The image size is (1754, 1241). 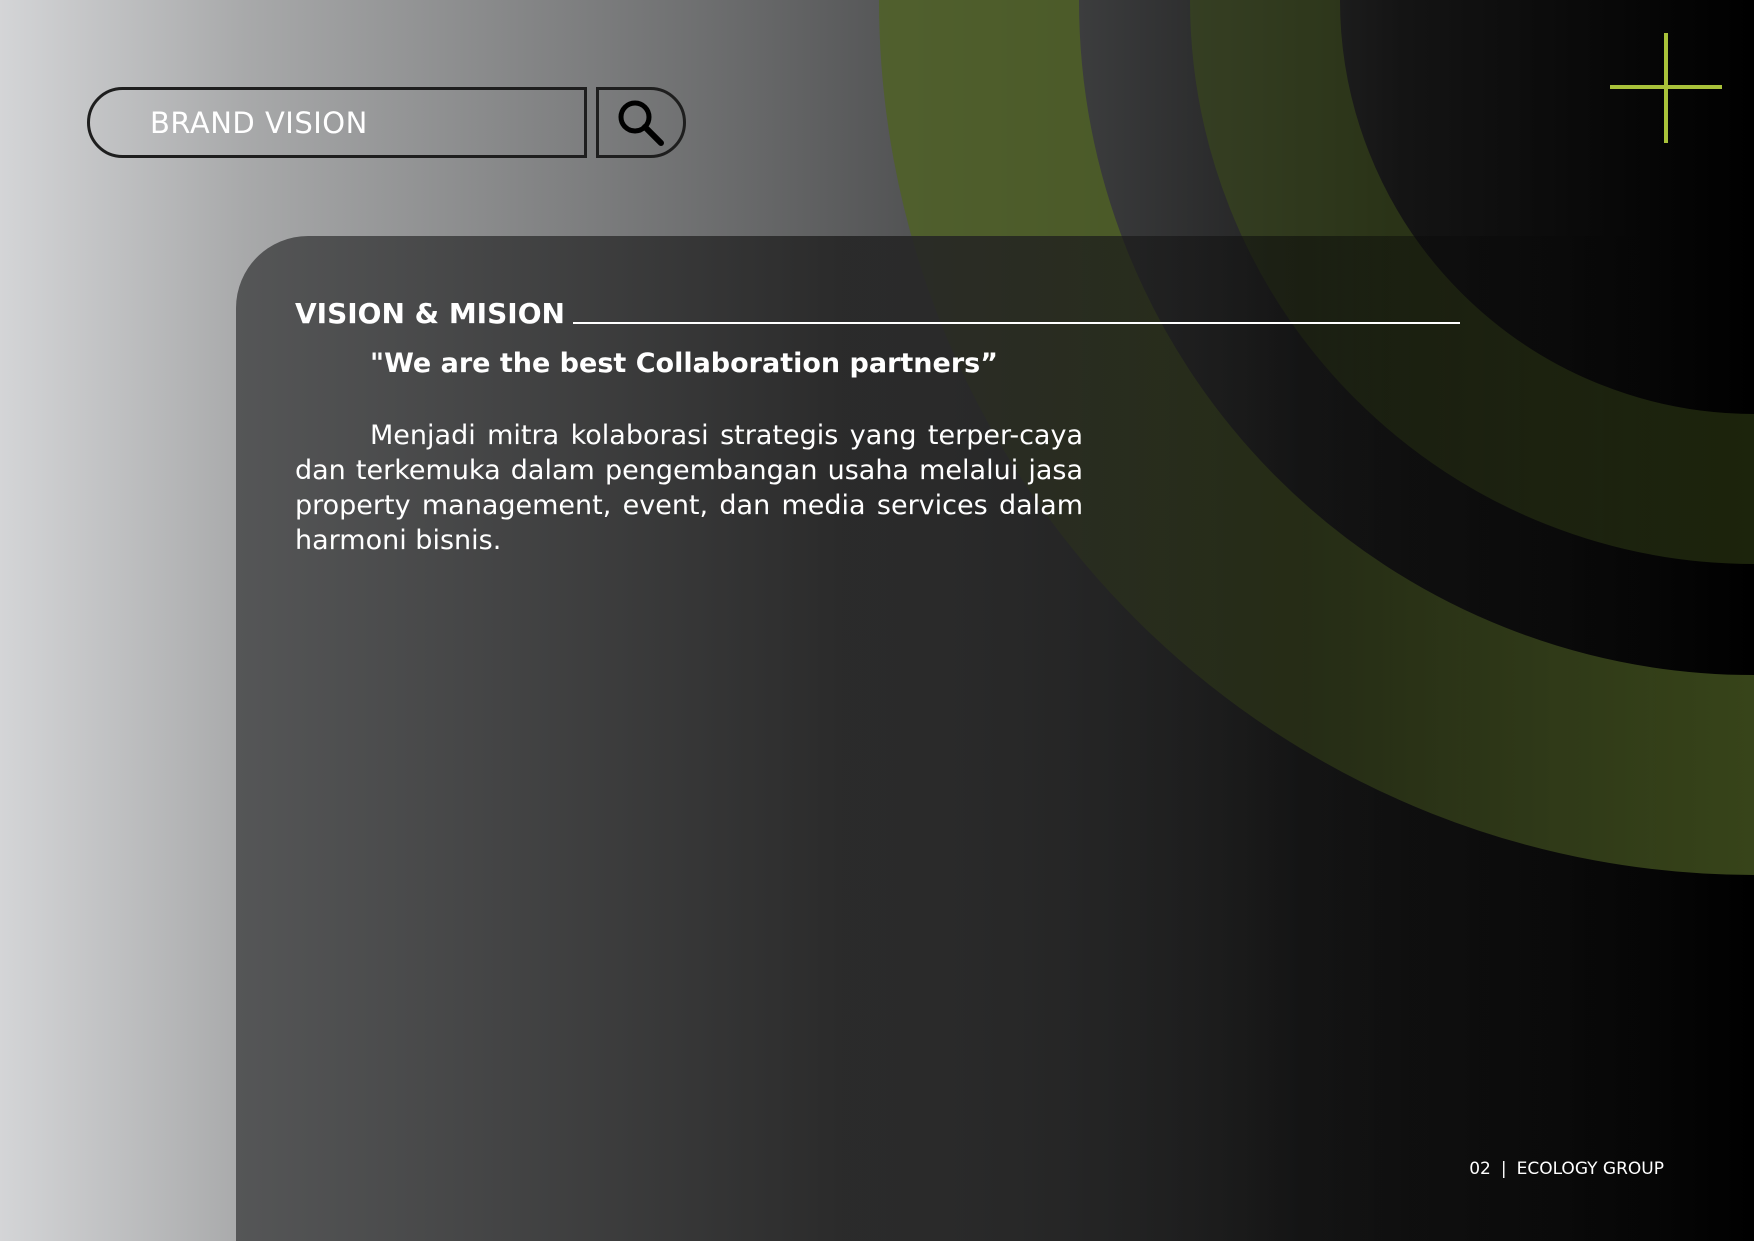 What do you see at coordinates (1480, 1169) in the screenshot?
I see `page-number: 02` at bounding box center [1480, 1169].